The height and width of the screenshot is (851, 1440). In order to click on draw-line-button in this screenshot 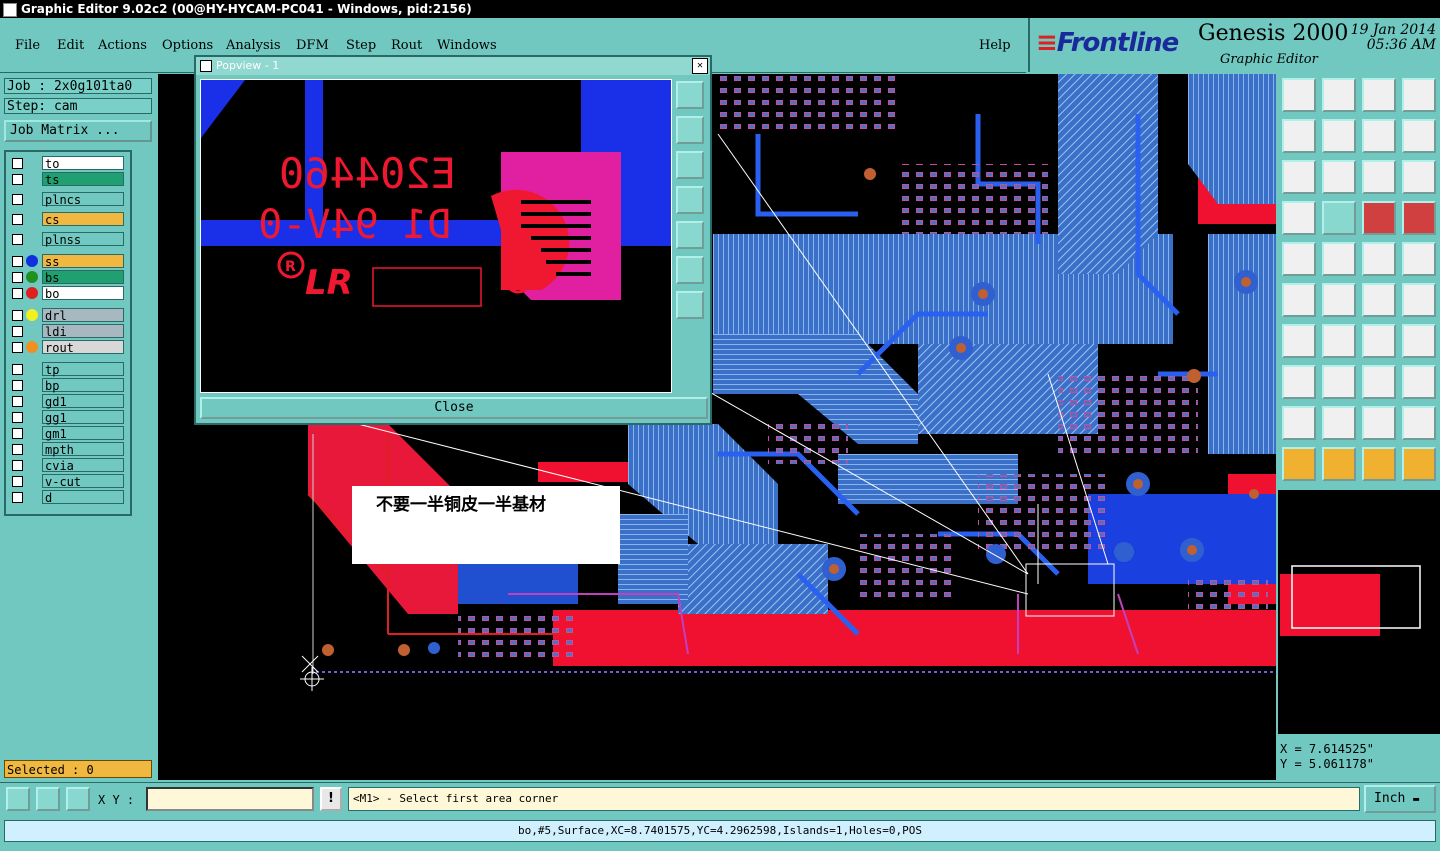, I will do `click(1339, 259)`.